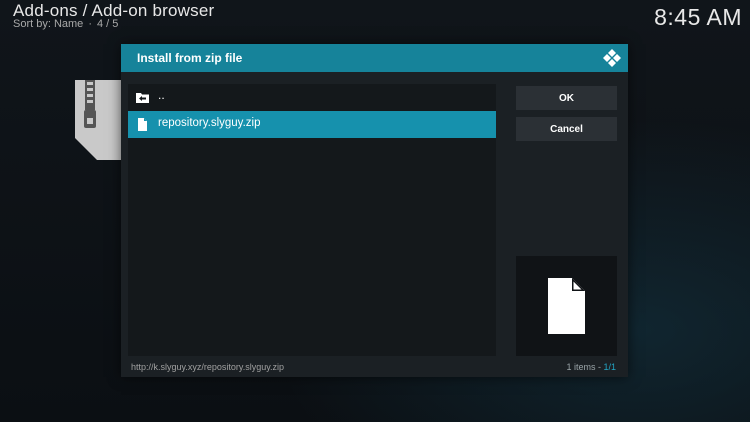 This screenshot has width=750, height=422. What do you see at coordinates (48, 24) in the screenshot?
I see `sort-label: Sort by: Name` at bounding box center [48, 24].